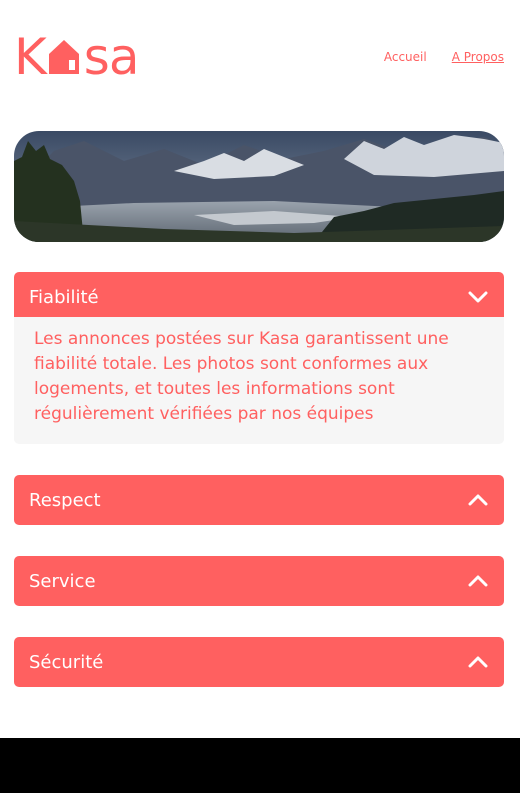  Describe the element at coordinates (259, 297) in the screenshot. I see `collapse-header-fiabilite: Fiabilité` at that location.